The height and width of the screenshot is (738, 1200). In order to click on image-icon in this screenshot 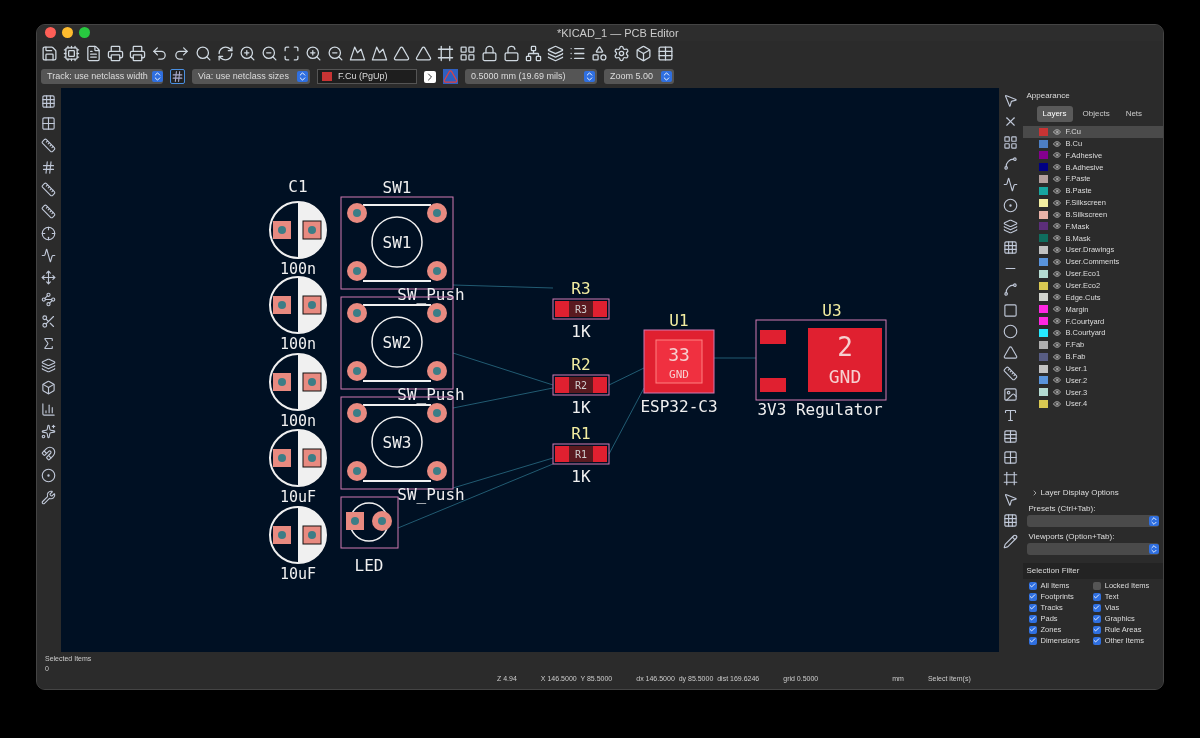, I will do `click(1011, 394)`.